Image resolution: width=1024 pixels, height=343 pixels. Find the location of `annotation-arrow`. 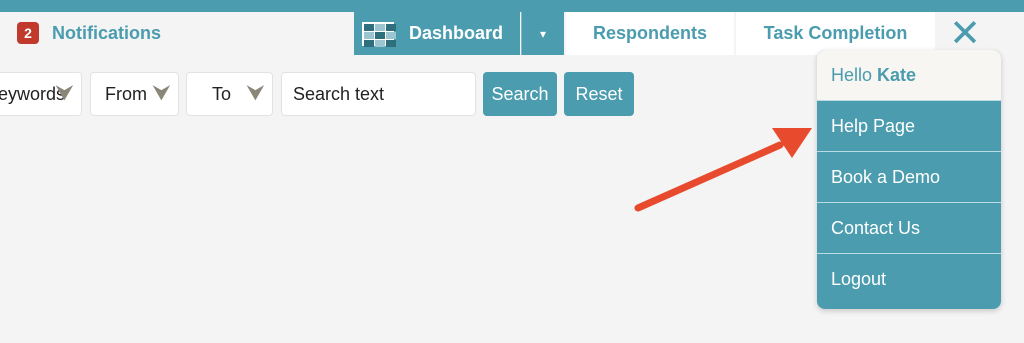

annotation-arrow is located at coordinates (723, 170).